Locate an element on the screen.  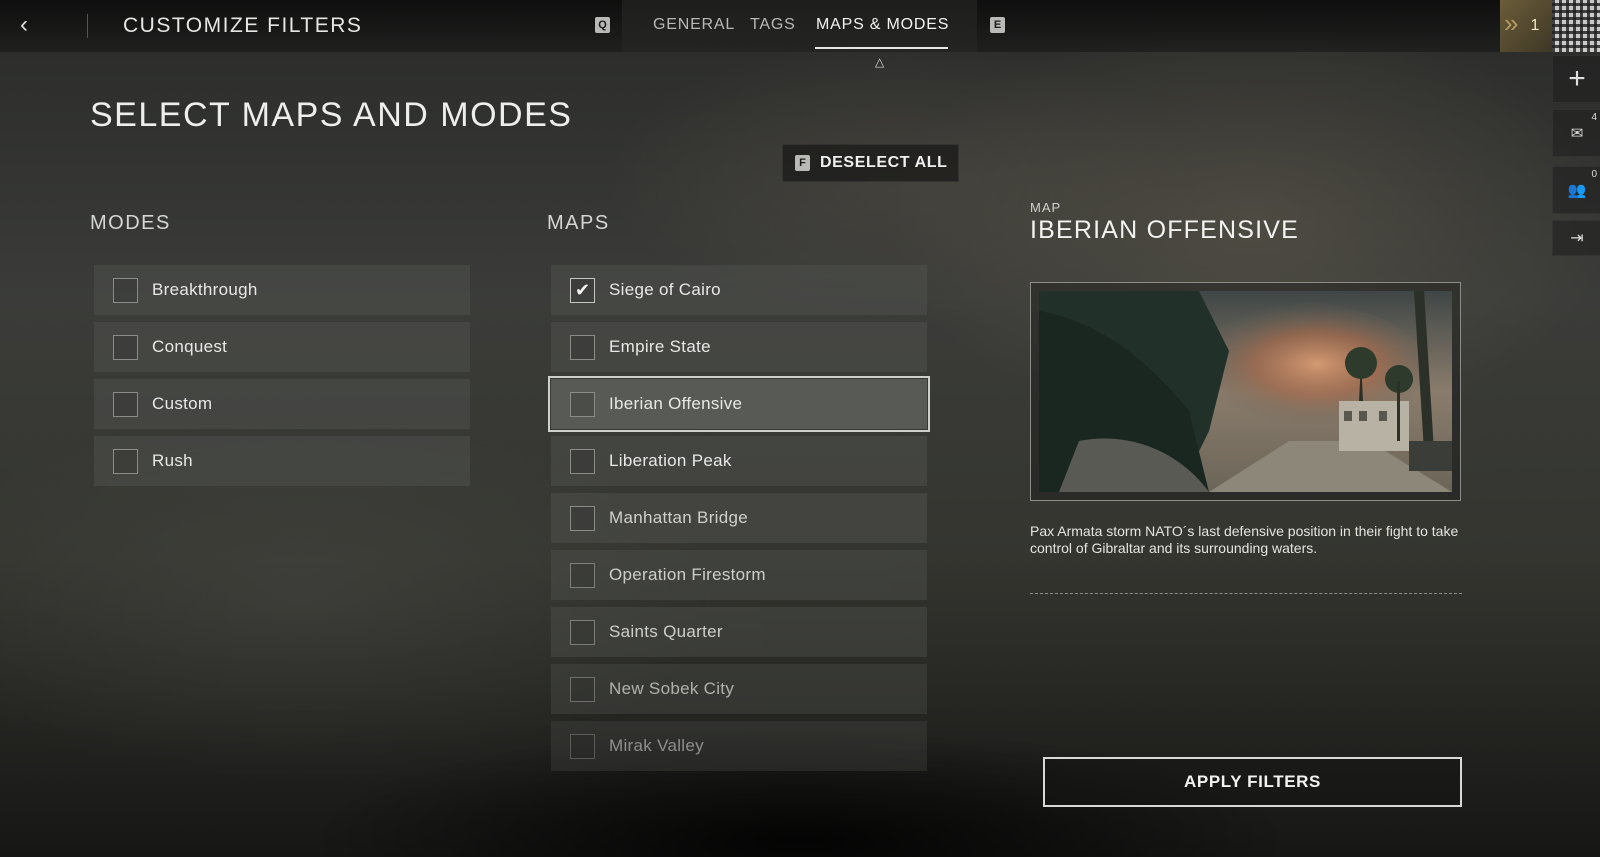
modes-heading: MODES is located at coordinates (130, 223).